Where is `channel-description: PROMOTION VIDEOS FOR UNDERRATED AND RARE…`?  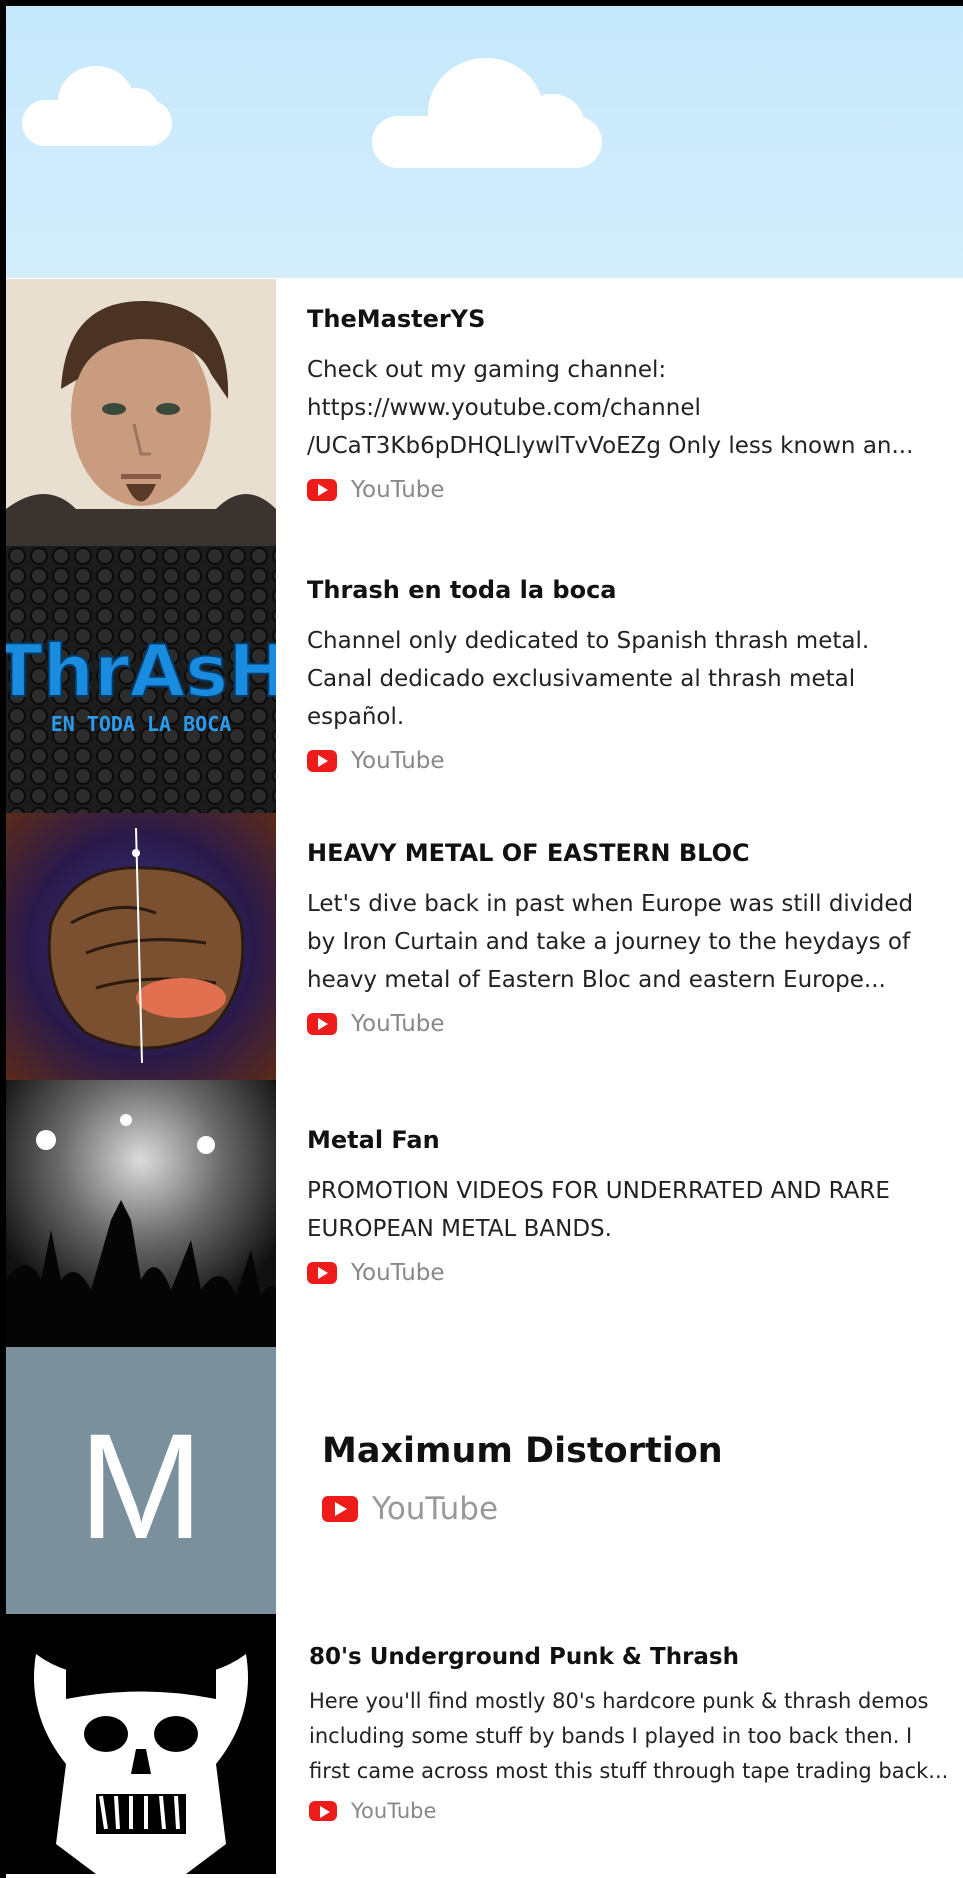
channel-description: PROMOTION VIDEOS FOR UNDERRATED AND RARE… is located at coordinates (635, 1210).